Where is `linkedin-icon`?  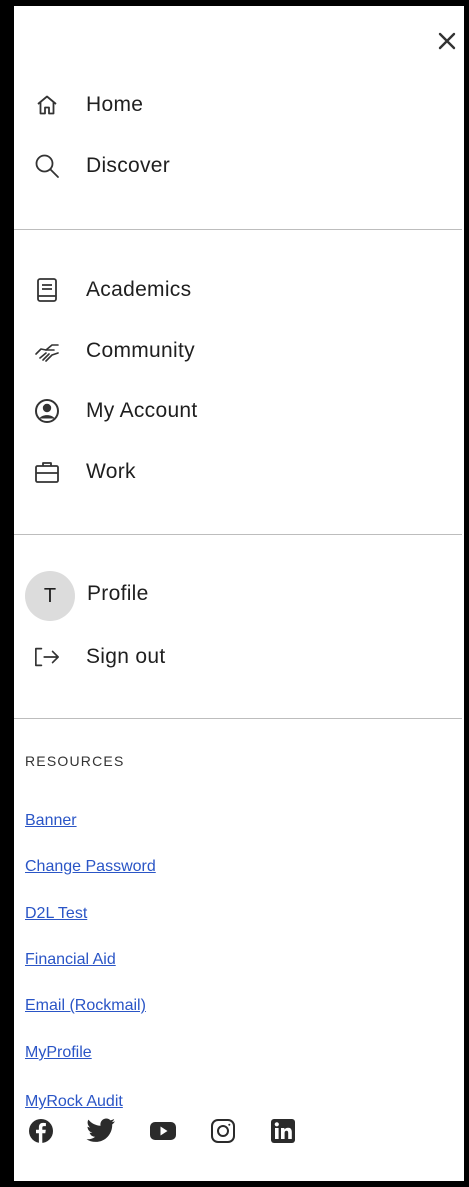 linkedin-icon is located at coordinates (283, 1131).